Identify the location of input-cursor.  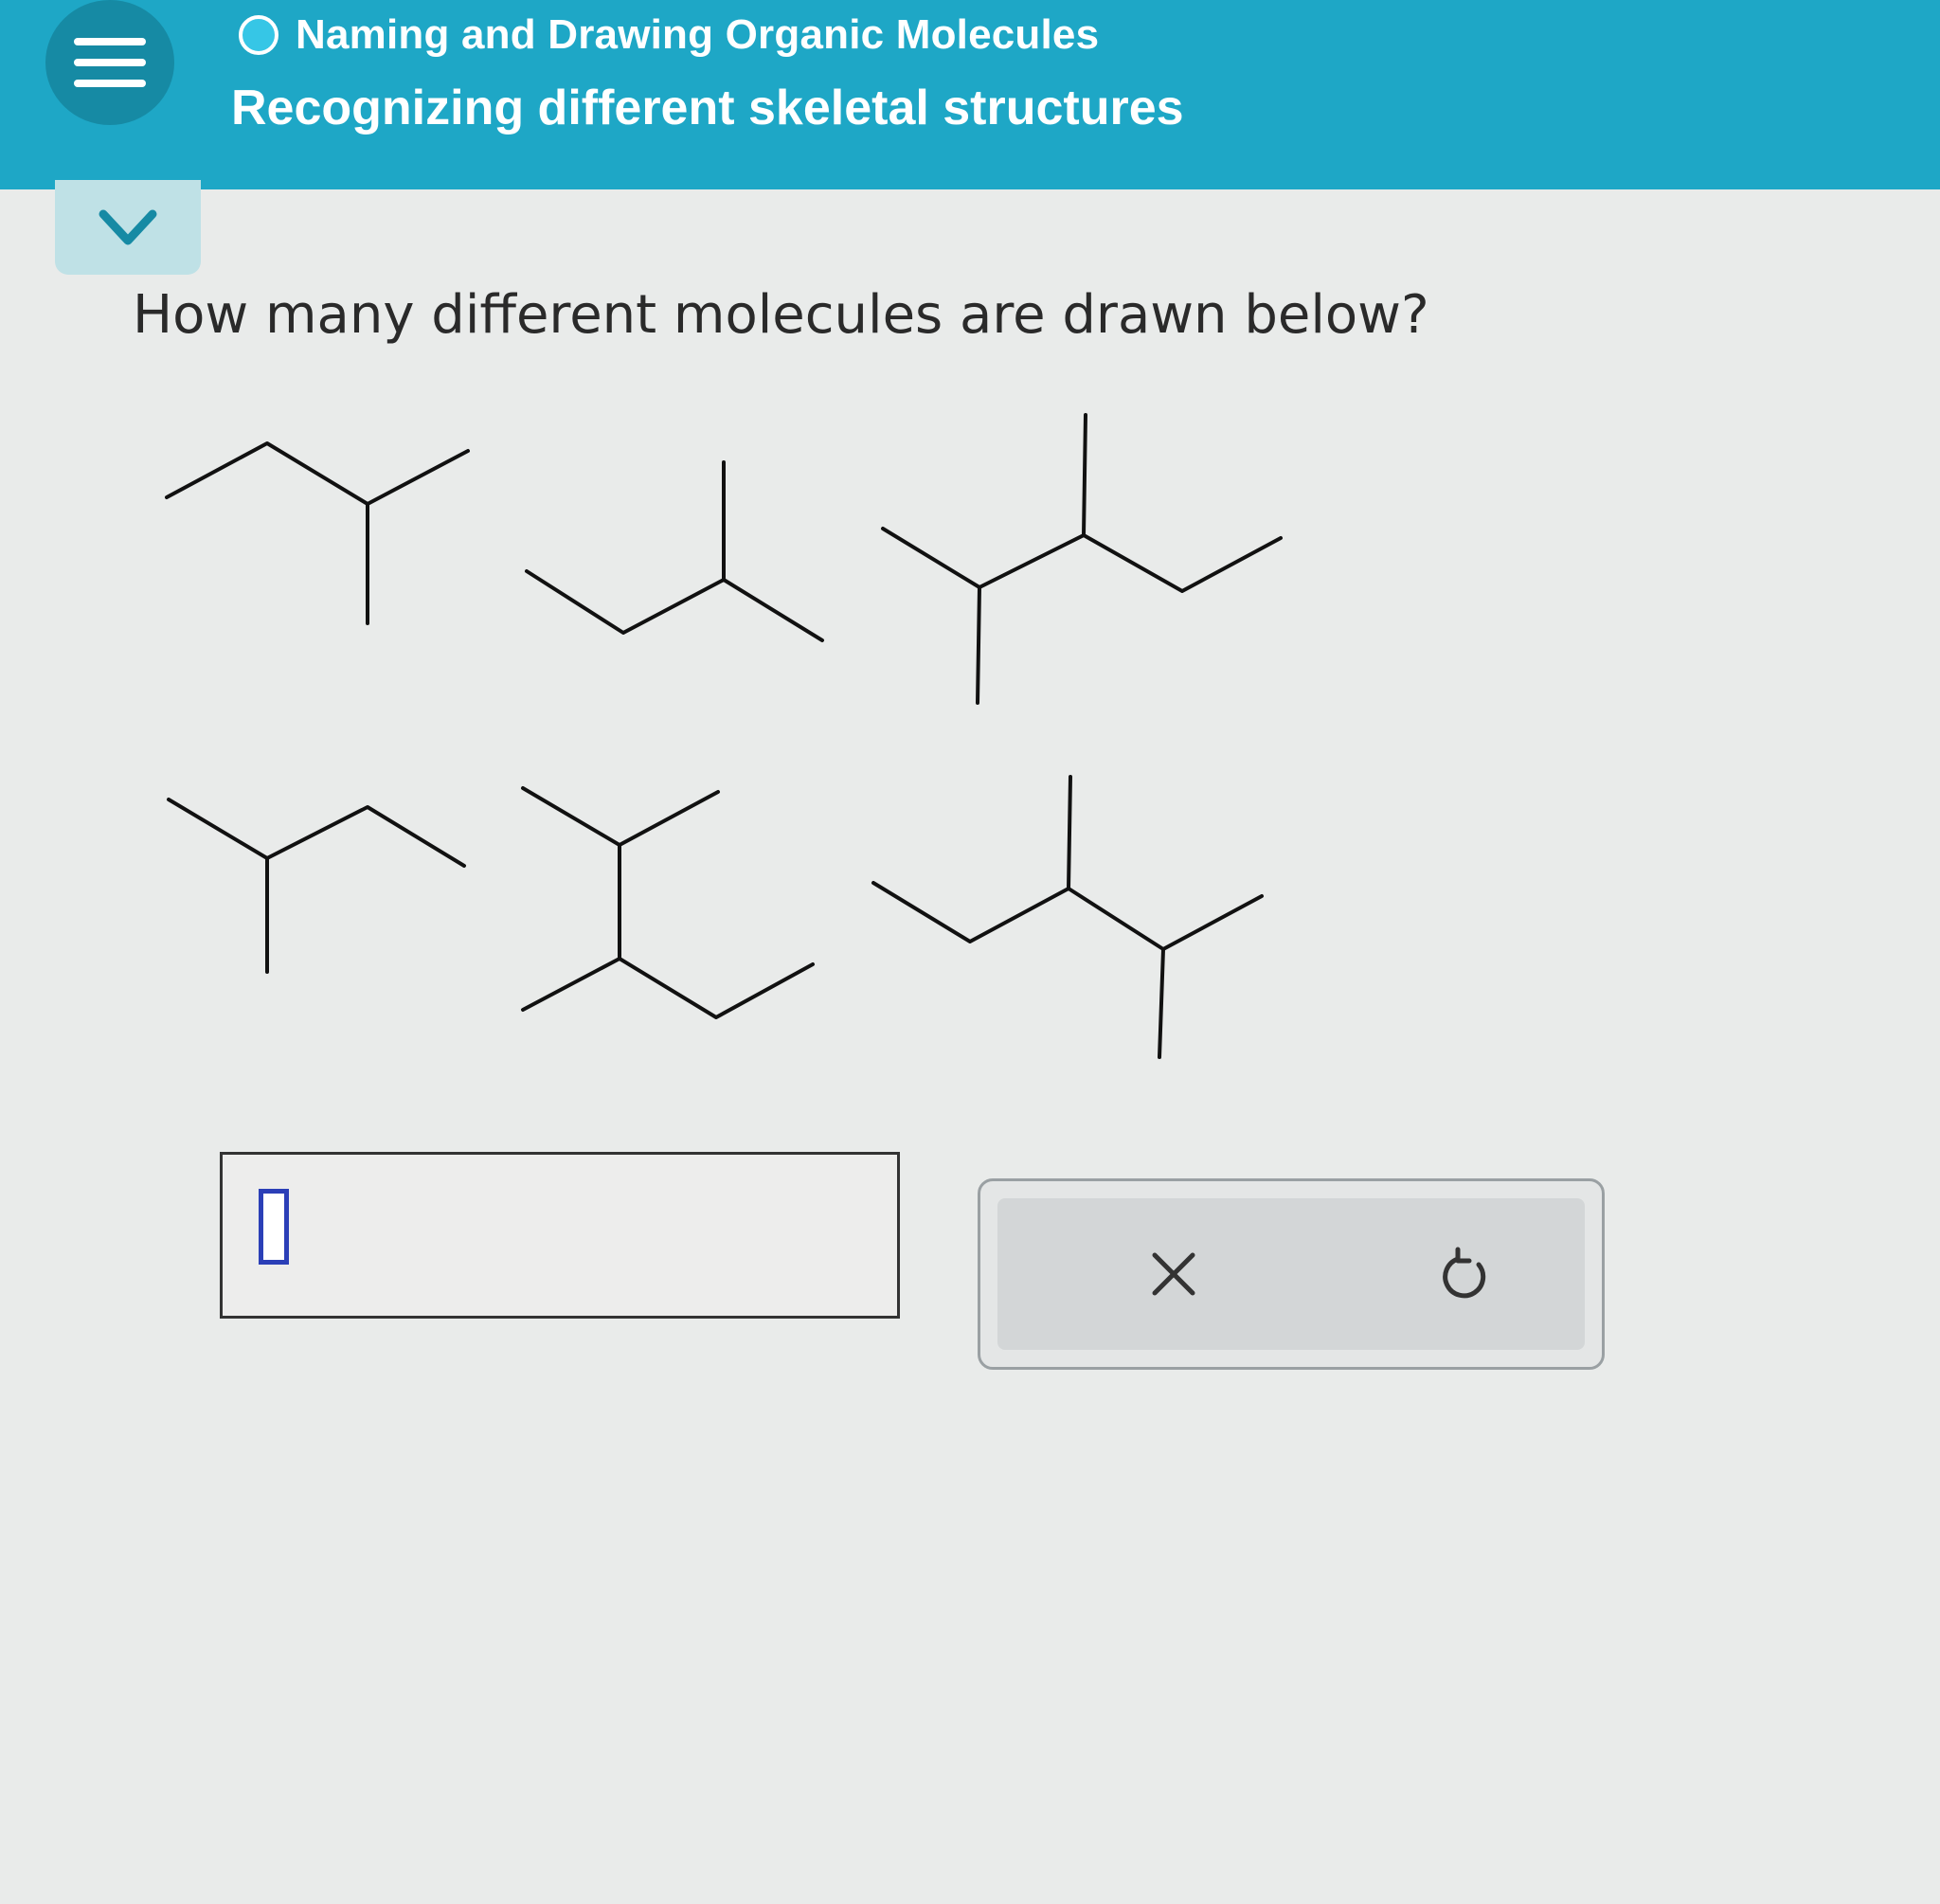
(274, 1227).